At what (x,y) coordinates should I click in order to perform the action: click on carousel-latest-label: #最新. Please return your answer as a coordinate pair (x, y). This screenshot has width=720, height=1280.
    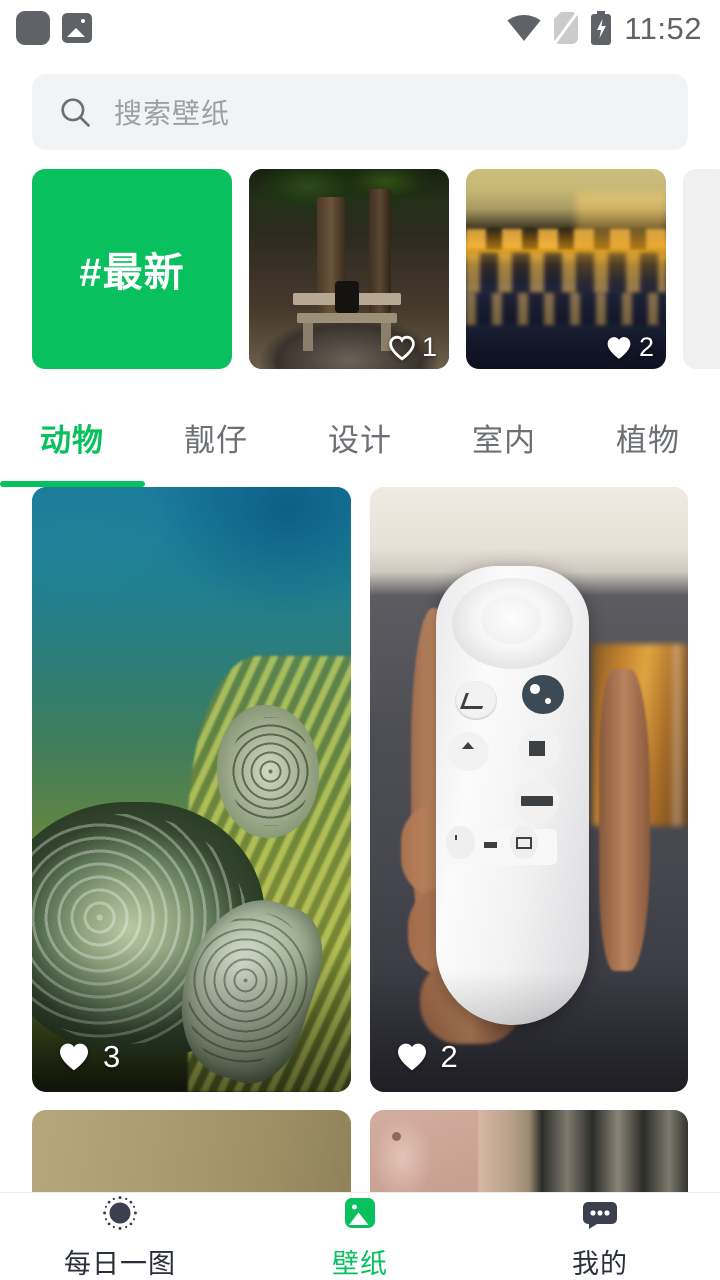
    Looking at the image, I should click on (132, 273).